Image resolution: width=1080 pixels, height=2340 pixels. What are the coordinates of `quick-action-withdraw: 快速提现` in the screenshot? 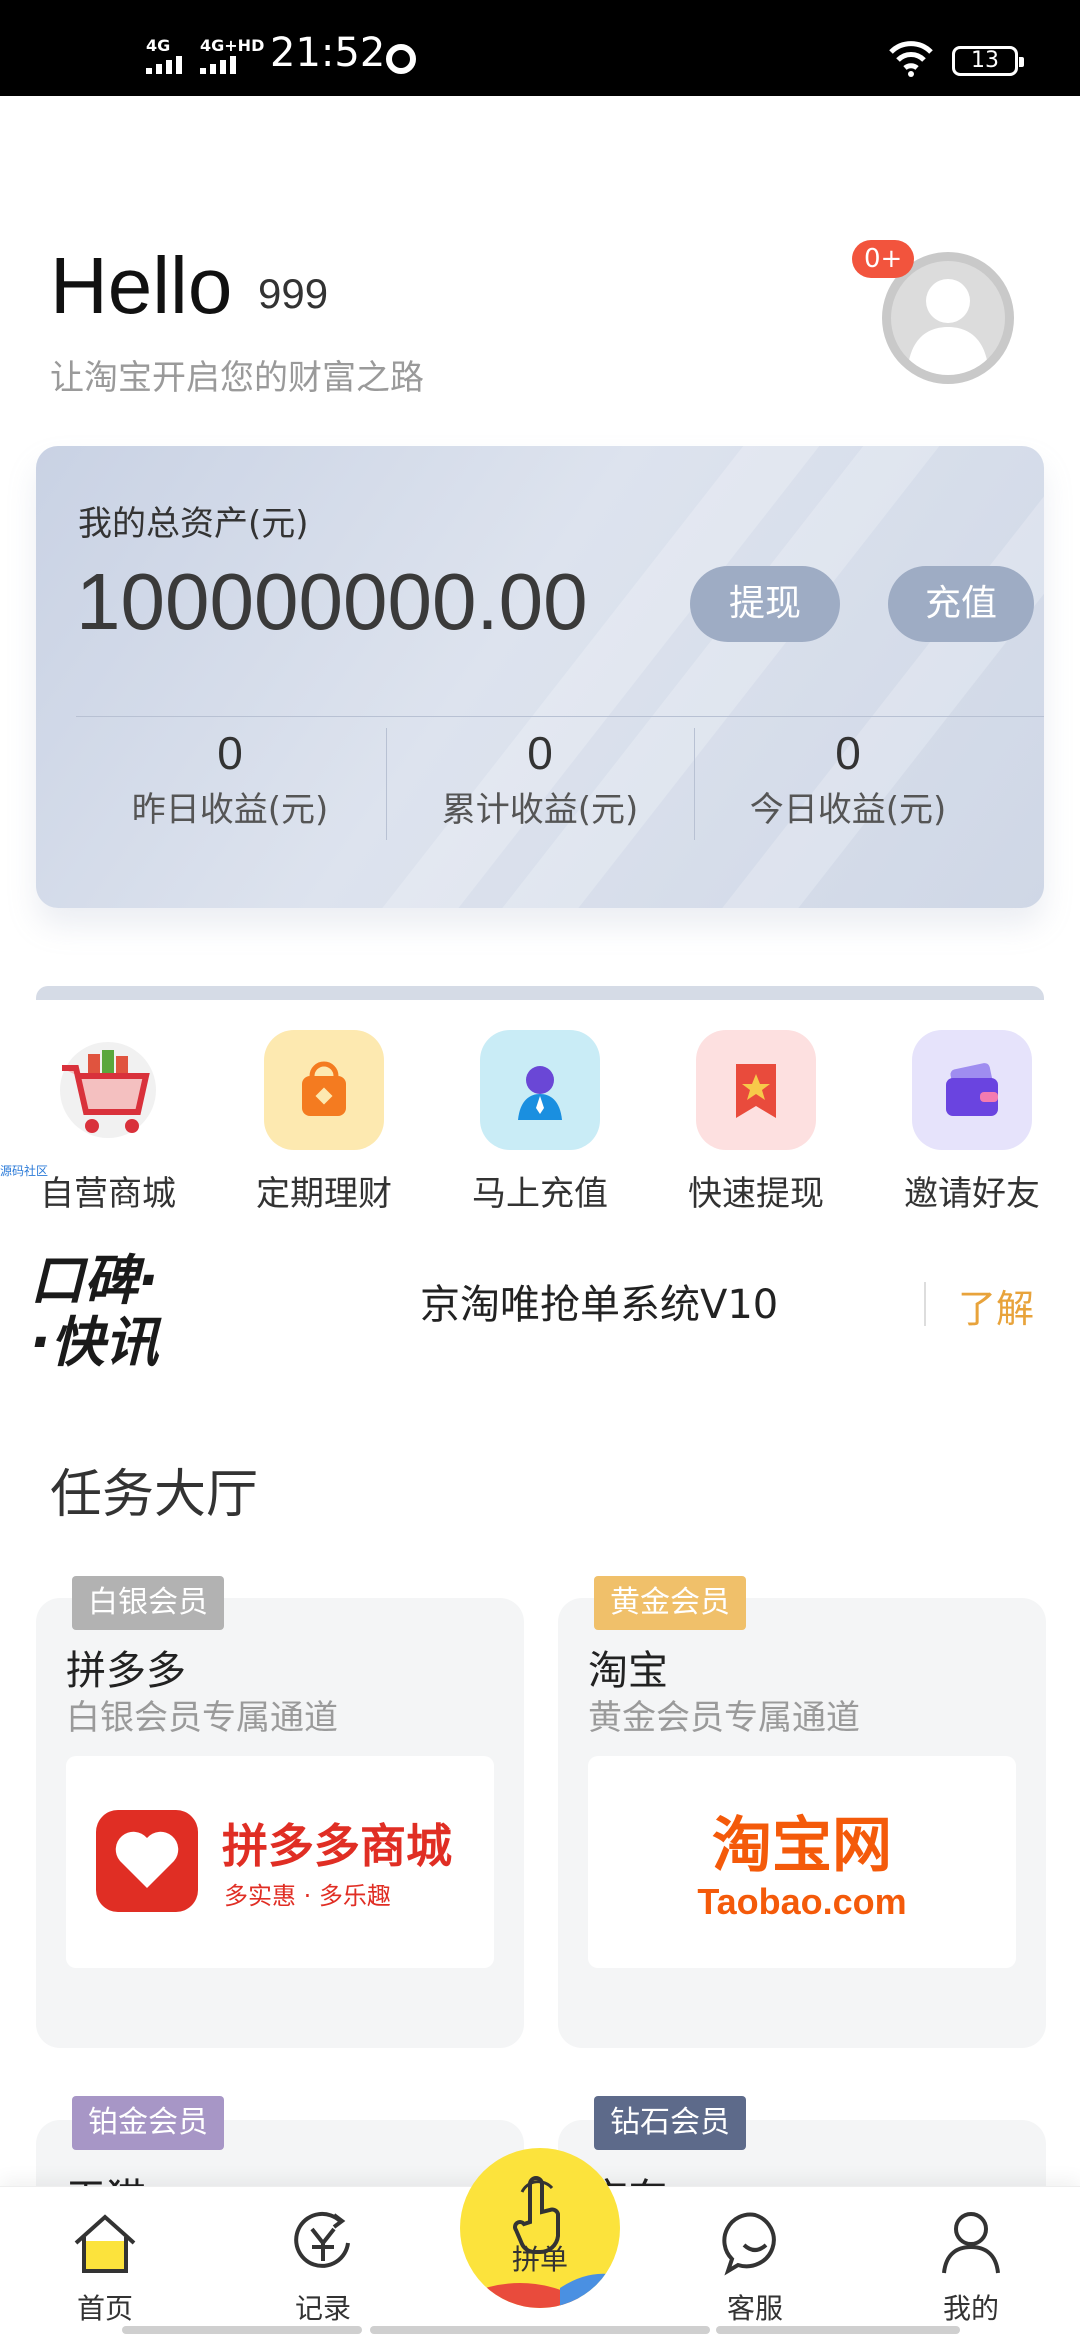 It's located at (756, 1122).